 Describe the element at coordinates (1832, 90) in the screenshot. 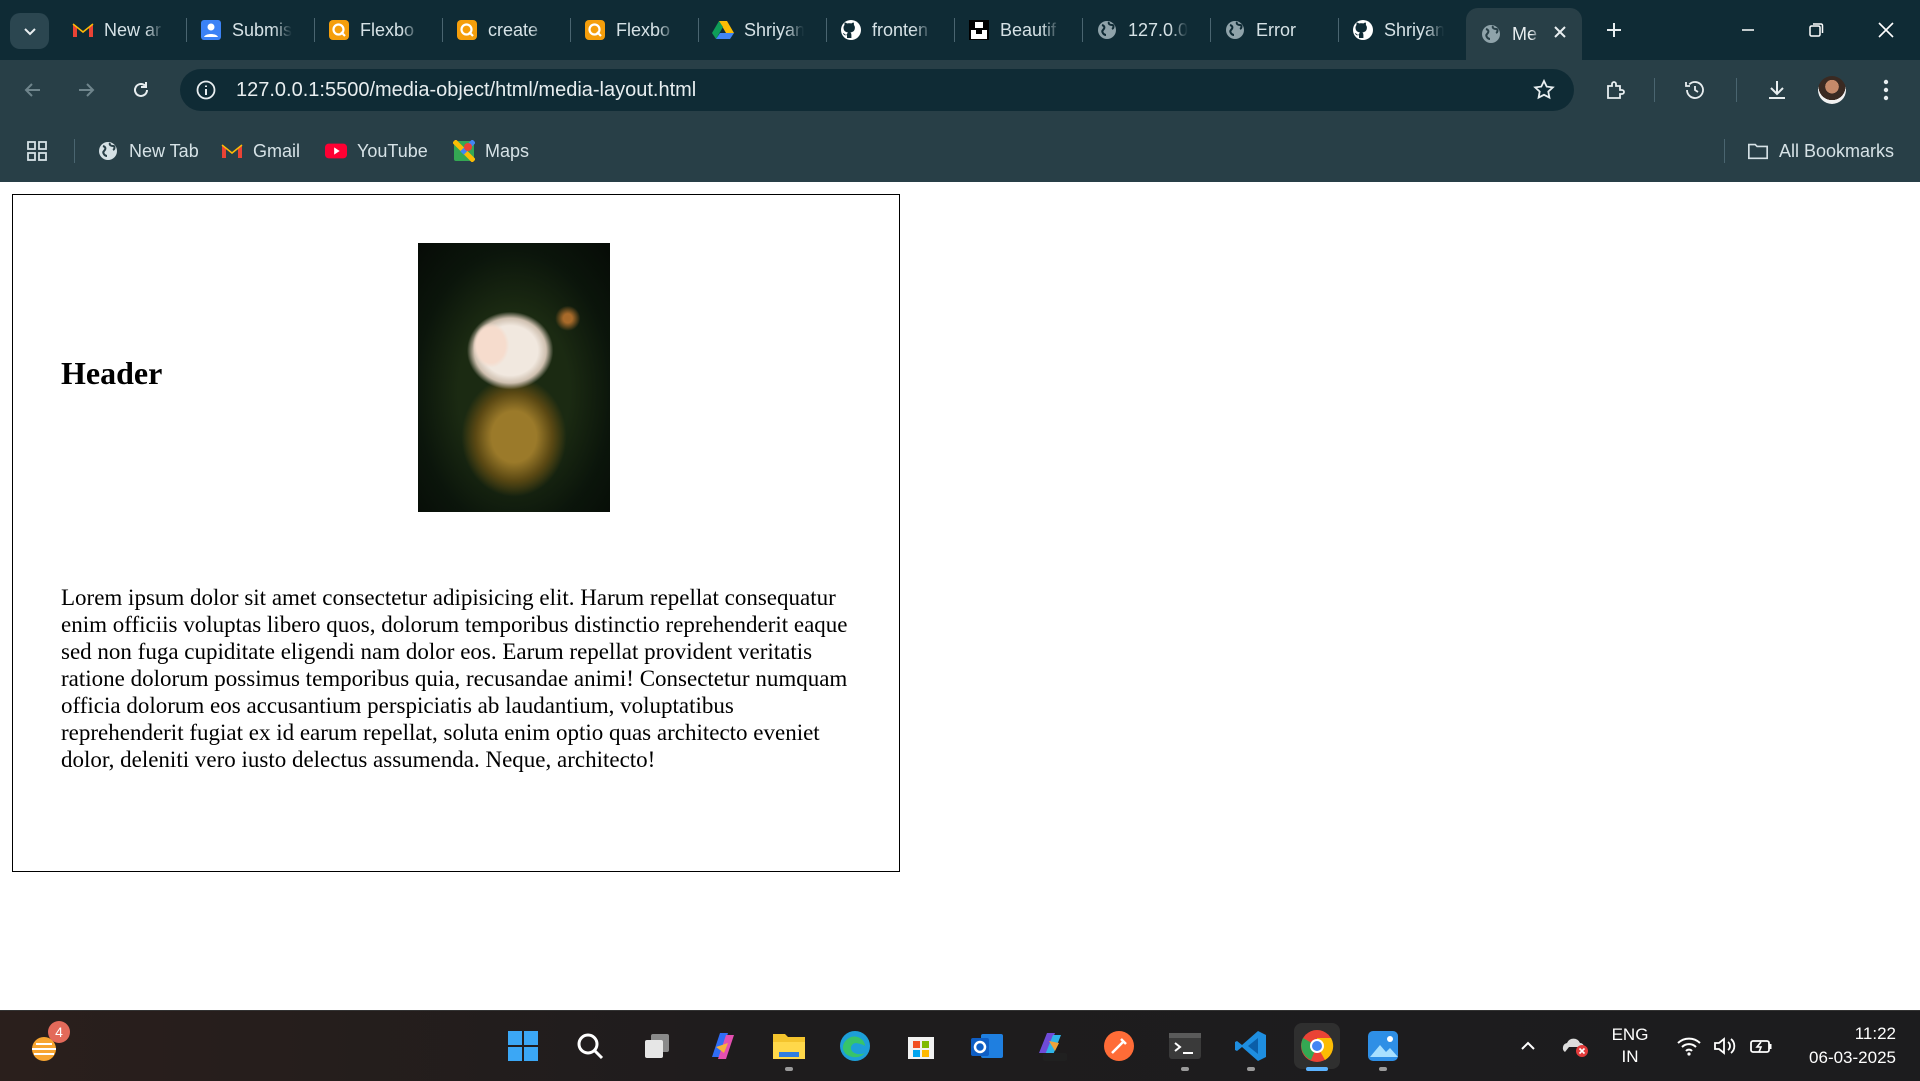

I see `profile-avatar` at that location.